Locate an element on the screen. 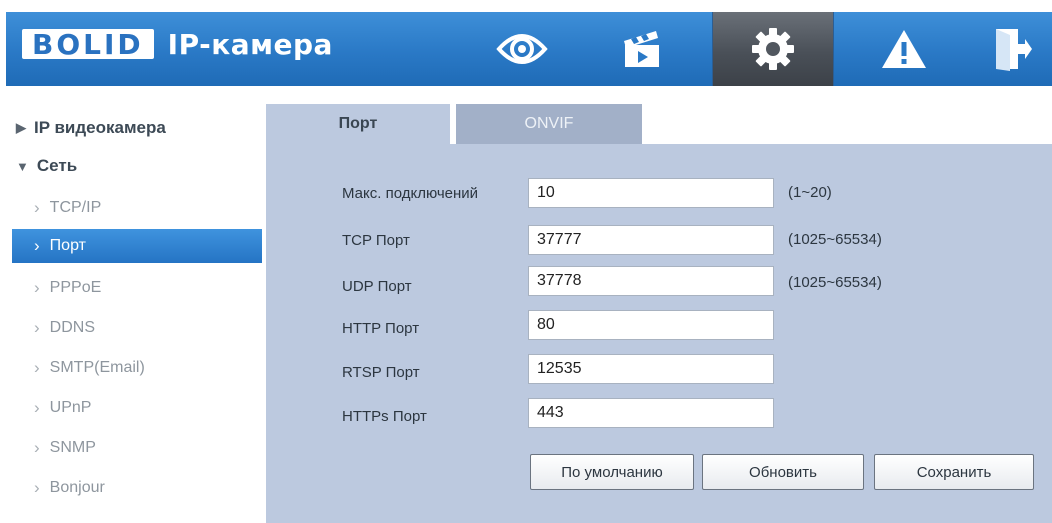 The image size is (1052, 523). nav-settings-button is located at coordinates (773, 49).